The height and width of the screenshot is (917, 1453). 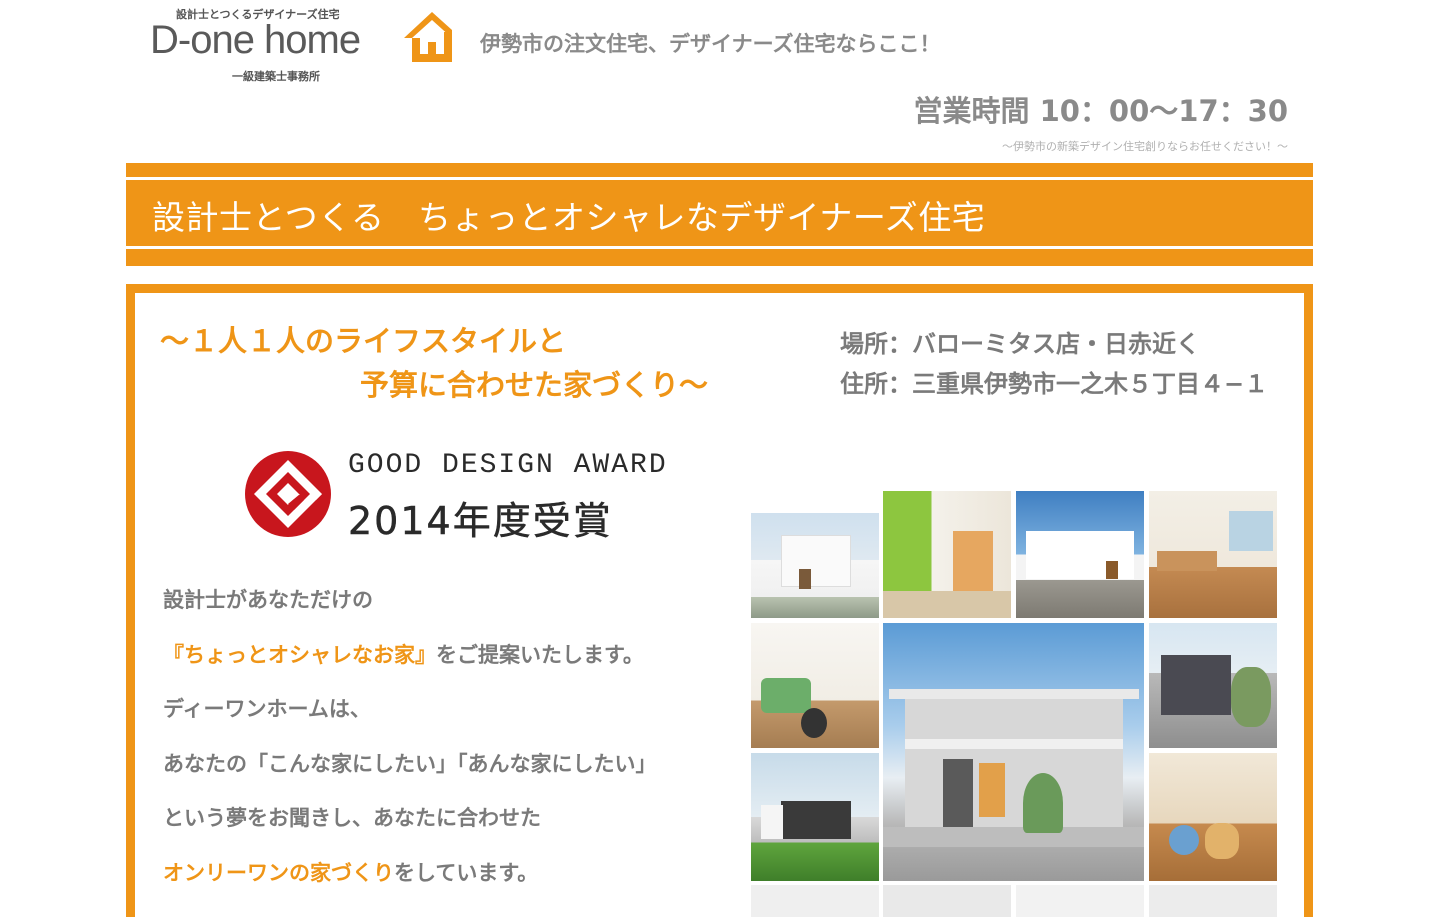 What do you see at coordinates (1013, 752) in the screenshot?
I see `house-photo-main` at bounding box center [1013, 752].